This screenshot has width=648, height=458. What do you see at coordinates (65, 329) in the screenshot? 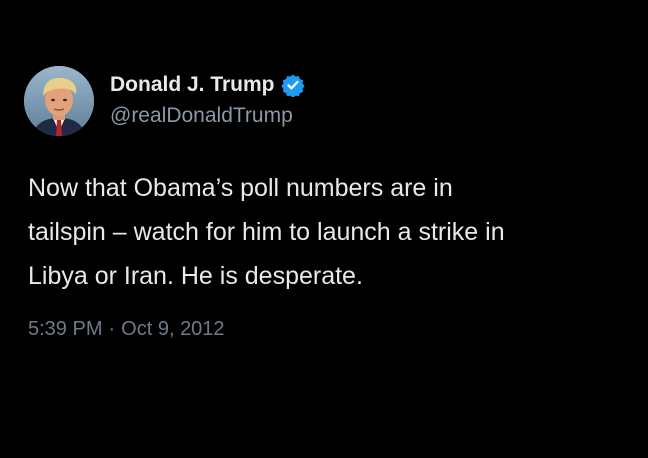
I see `tweet-time: 5:39 PM` at bounding box center [65, 329].